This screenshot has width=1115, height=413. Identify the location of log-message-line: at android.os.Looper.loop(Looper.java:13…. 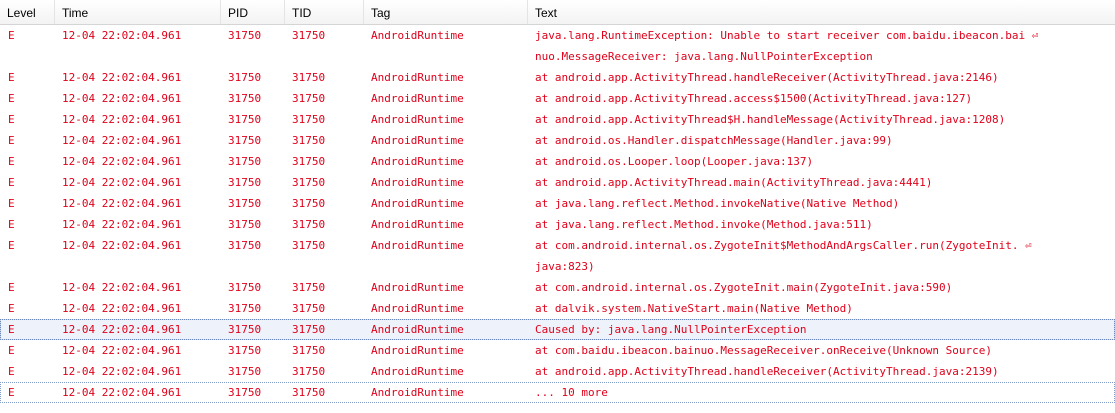
(674, 161).